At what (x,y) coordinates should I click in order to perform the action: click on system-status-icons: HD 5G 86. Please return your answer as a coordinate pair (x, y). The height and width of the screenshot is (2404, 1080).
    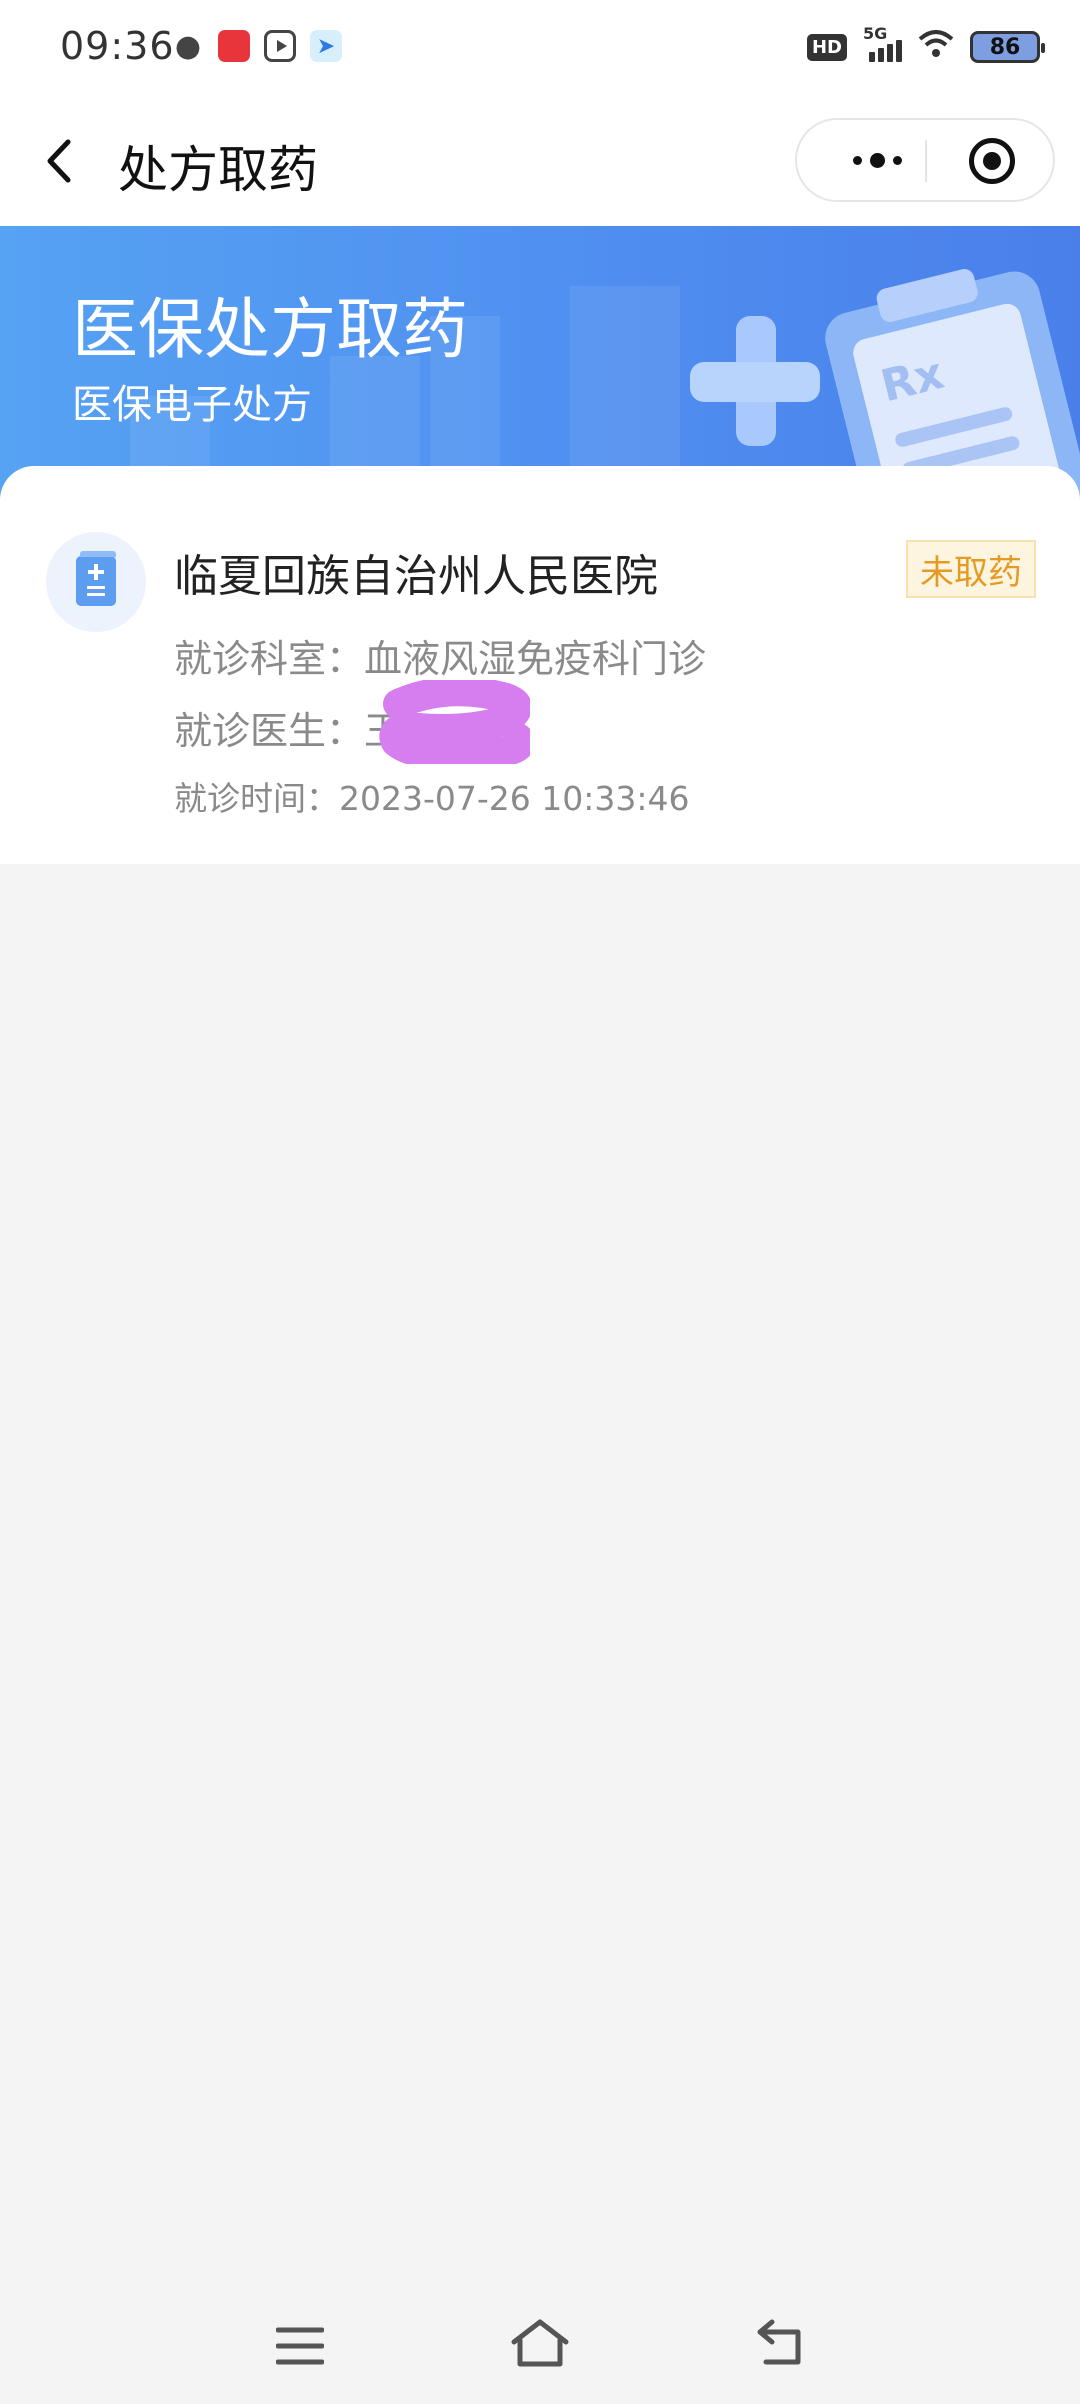
    Looking at the image, I should click on (925, 45).